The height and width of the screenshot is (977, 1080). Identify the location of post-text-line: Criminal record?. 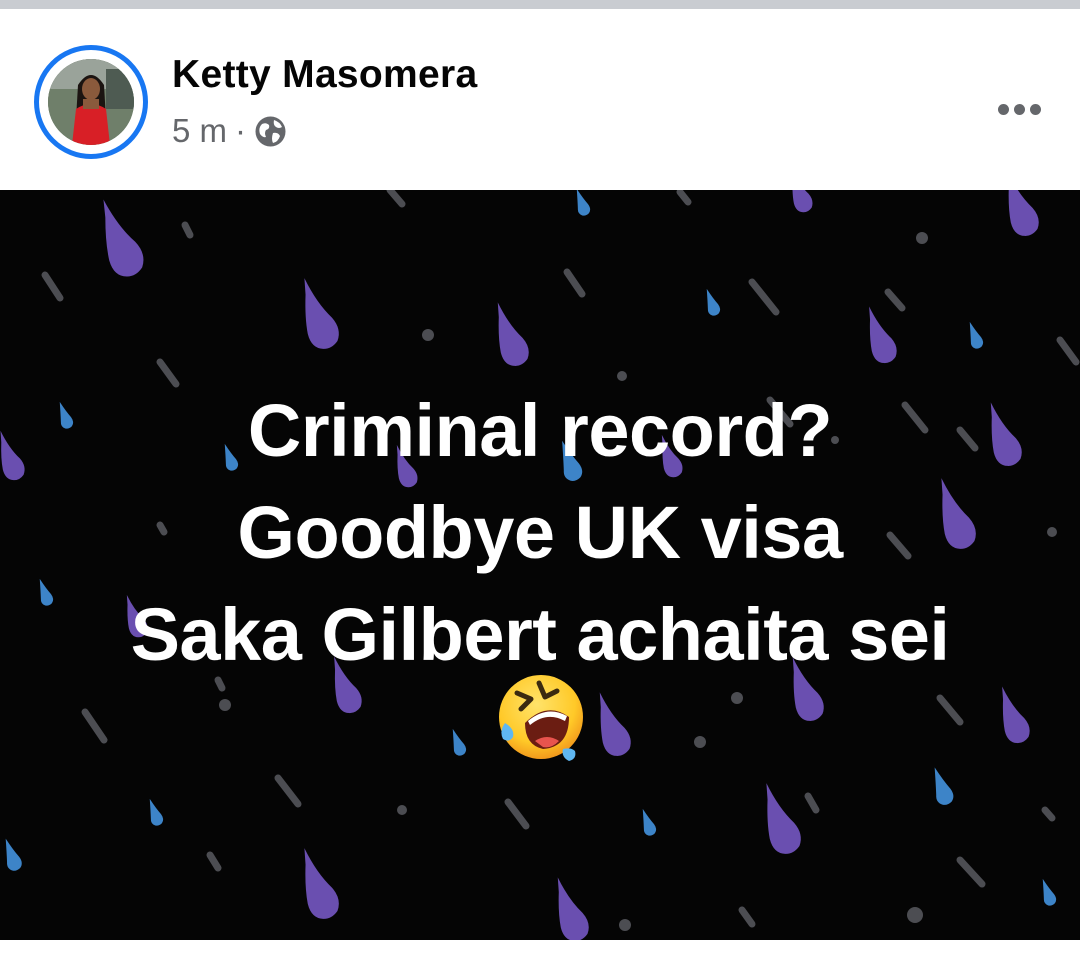
(540, 430).